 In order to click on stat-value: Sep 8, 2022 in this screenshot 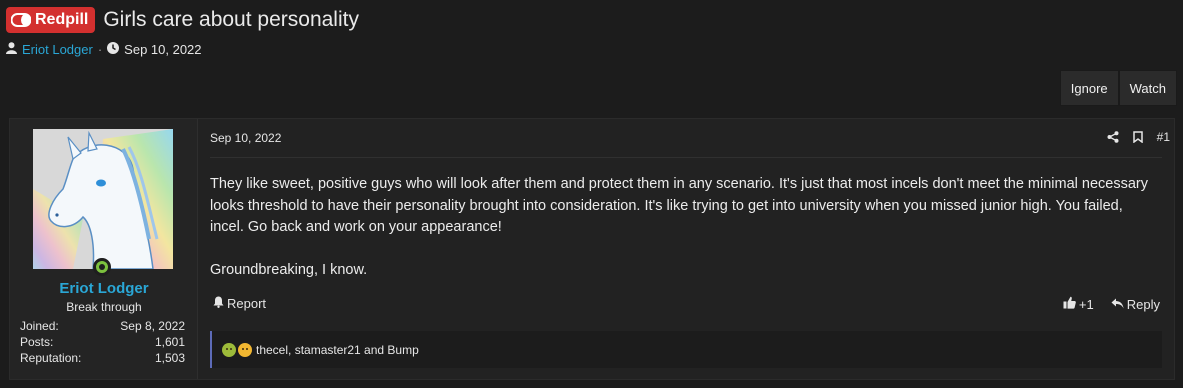, I will do `click(152, 326)`.